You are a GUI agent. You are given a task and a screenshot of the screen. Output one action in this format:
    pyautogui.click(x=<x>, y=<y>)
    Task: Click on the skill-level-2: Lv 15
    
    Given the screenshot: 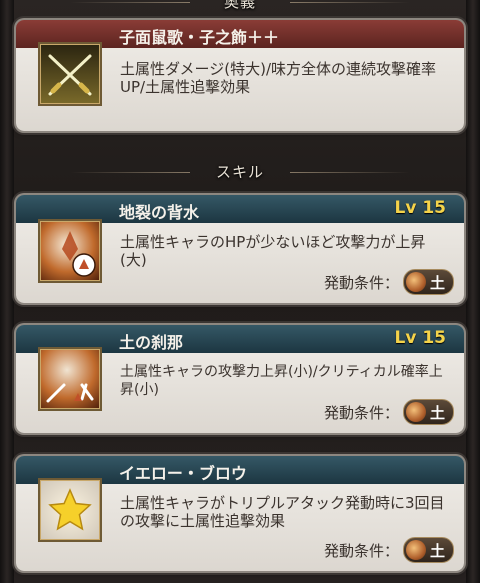 What is the action you would take?
    pyautogui.click(x=420, y=338)
    